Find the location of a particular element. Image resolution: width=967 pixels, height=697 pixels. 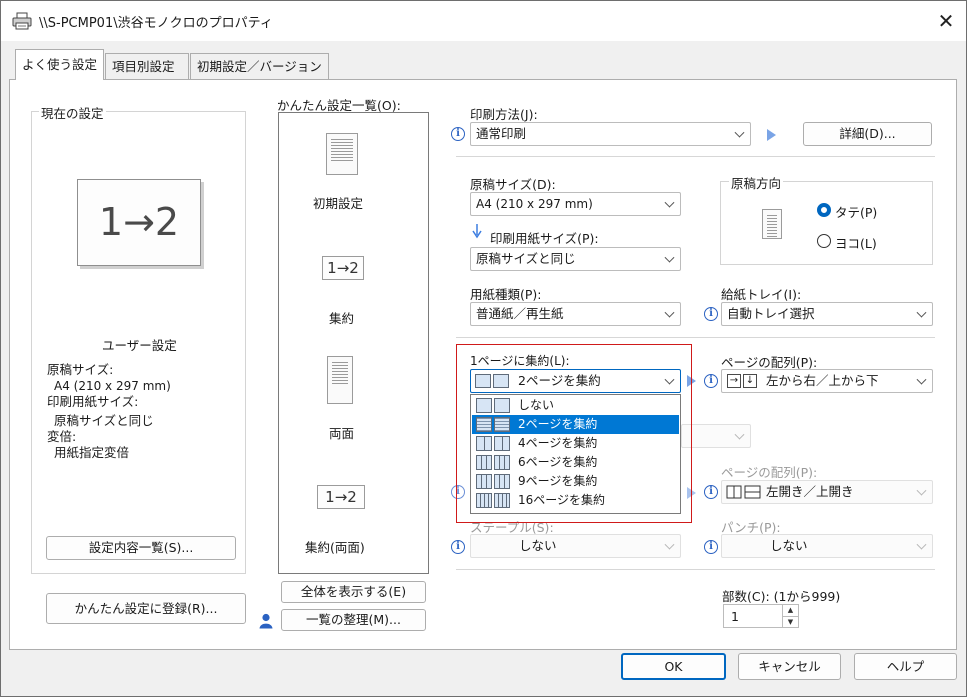

punch-value: しない is located at coordinates (789, 545).